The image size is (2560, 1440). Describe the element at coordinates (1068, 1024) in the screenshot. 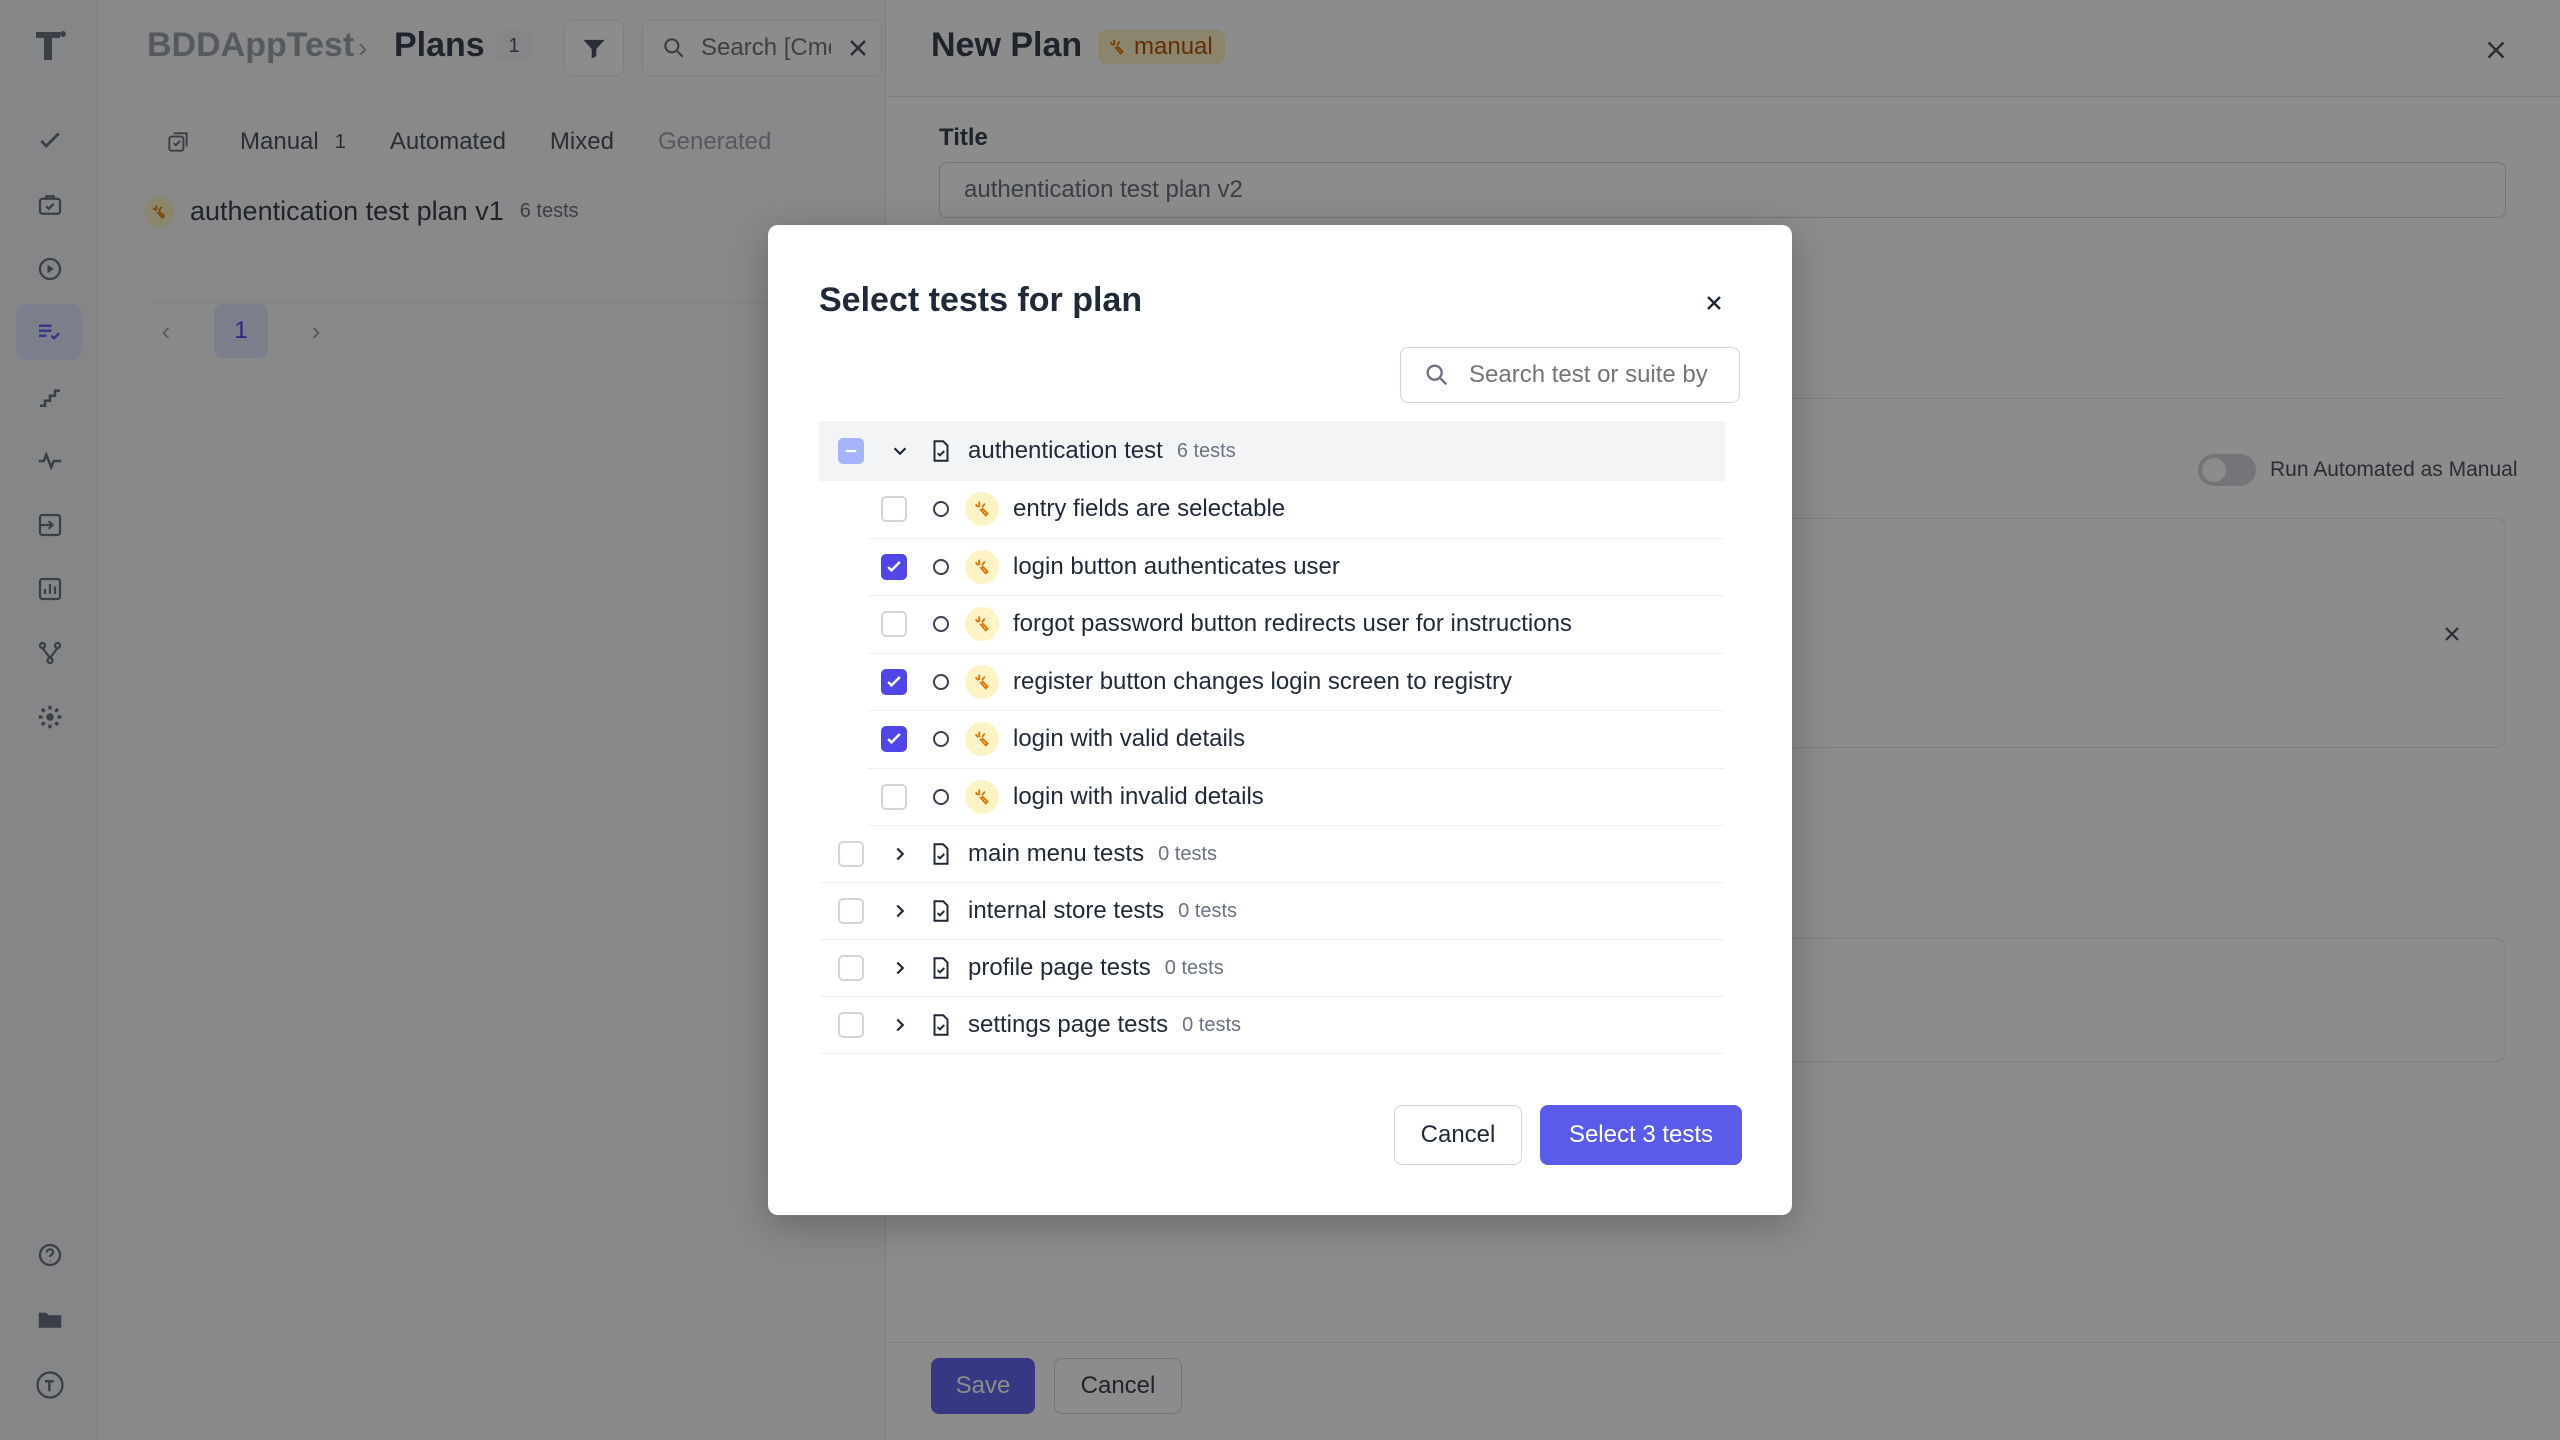

I see `suite-name: settings page tests` at that location.